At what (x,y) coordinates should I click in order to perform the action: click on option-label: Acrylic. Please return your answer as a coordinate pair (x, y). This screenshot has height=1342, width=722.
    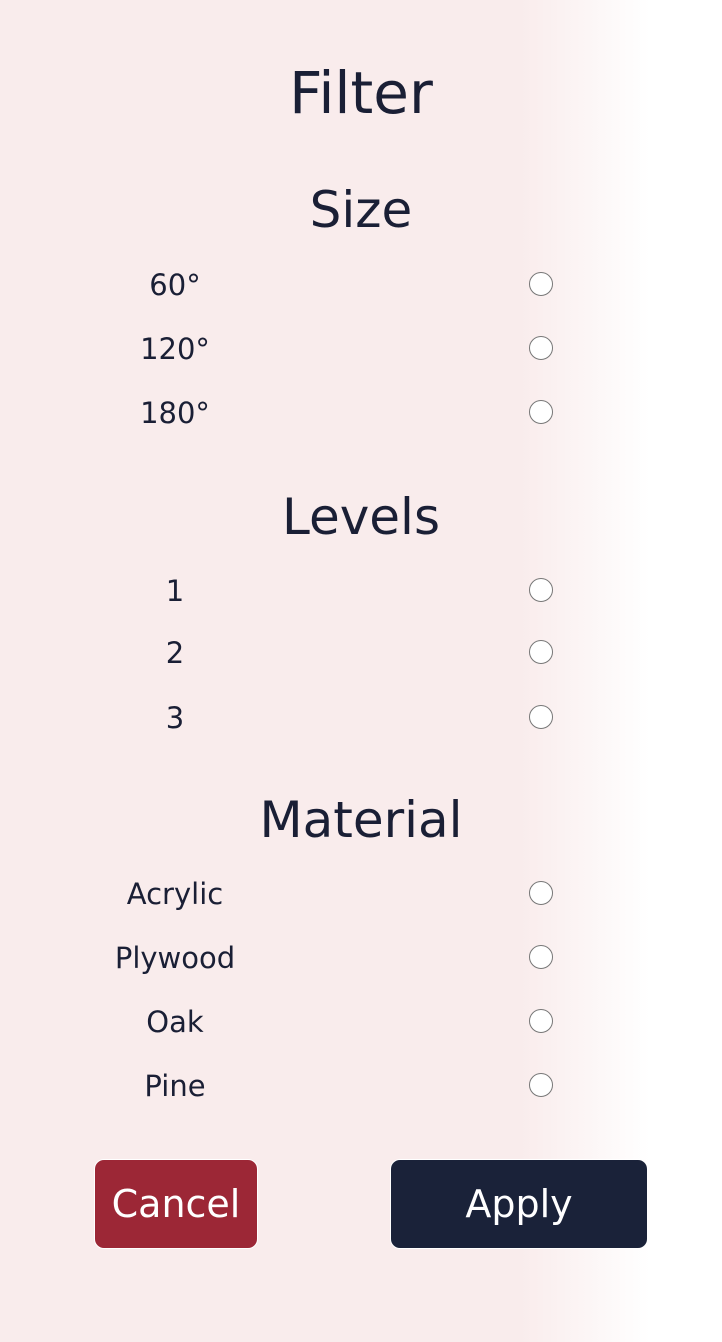
    Looking at the image, I should click on (175, 894).